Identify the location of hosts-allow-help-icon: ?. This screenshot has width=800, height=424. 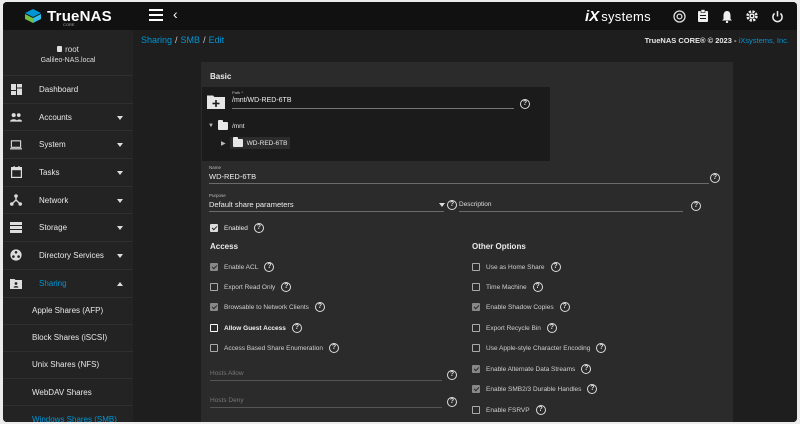
(452, 375).